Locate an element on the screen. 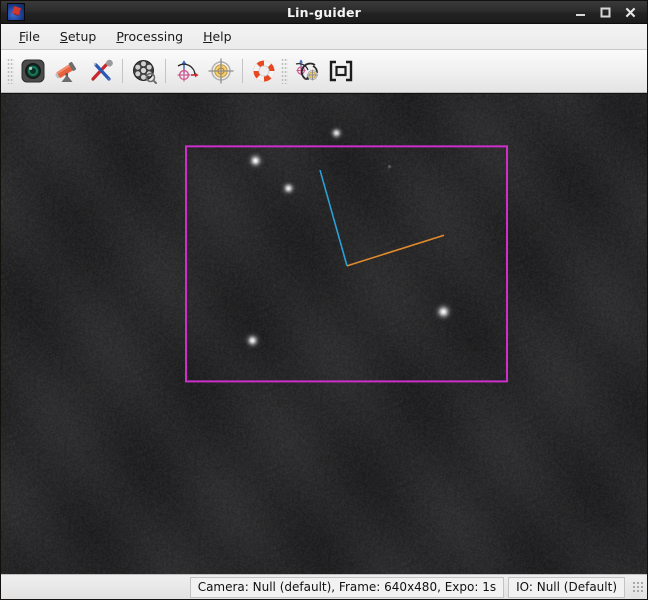  lifebuoy-guider-icon is located at coordinates (264, 71).